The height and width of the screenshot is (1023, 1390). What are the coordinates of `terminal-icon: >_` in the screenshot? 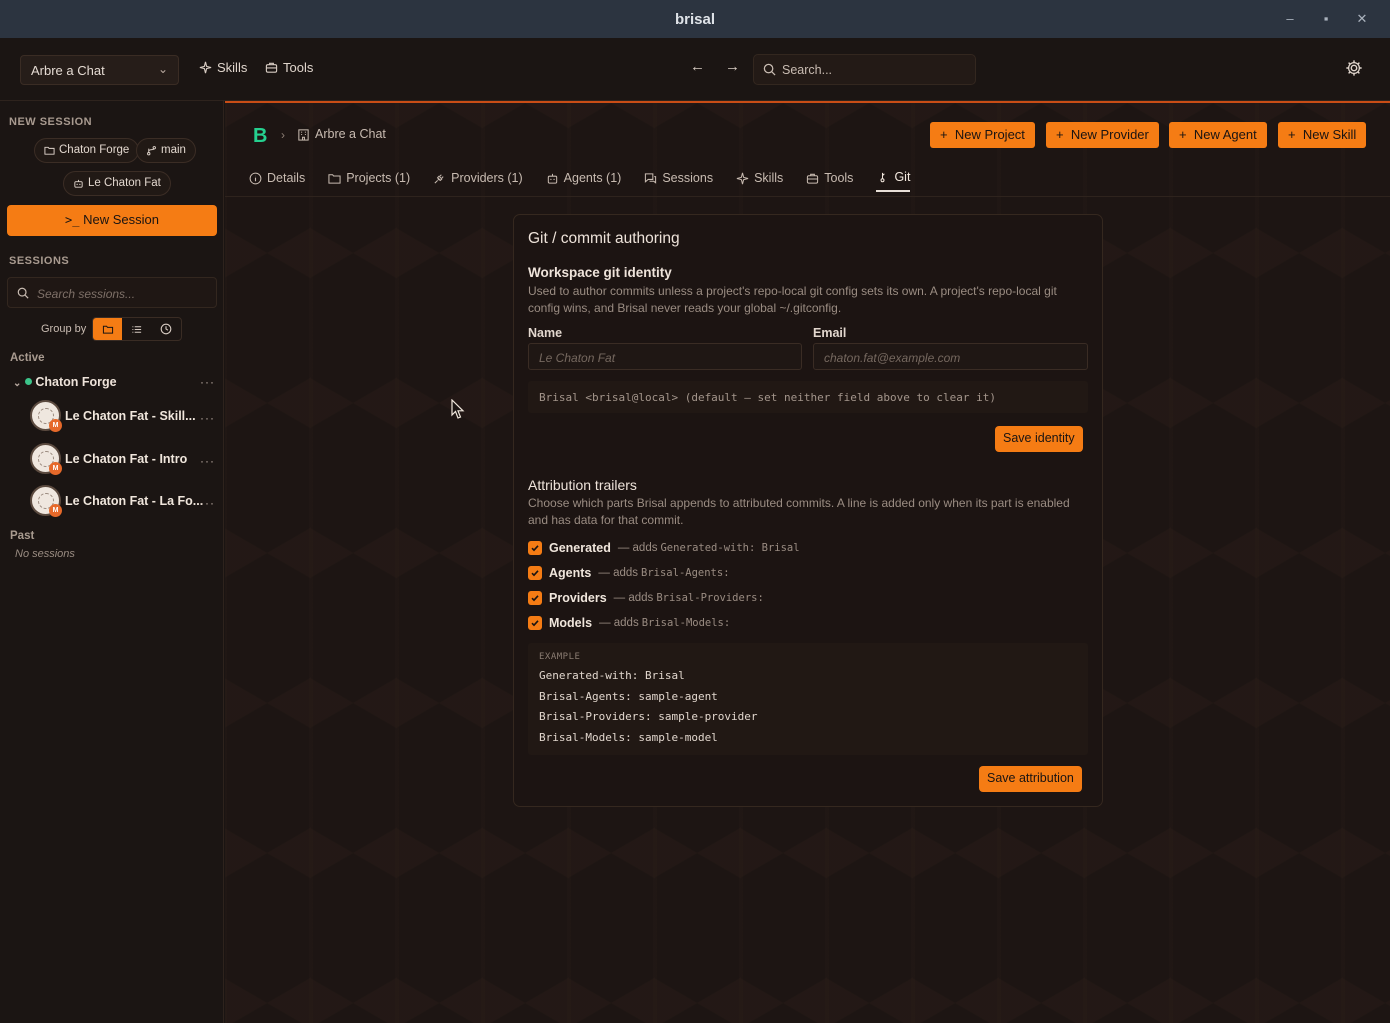 It's located at (72, 220).